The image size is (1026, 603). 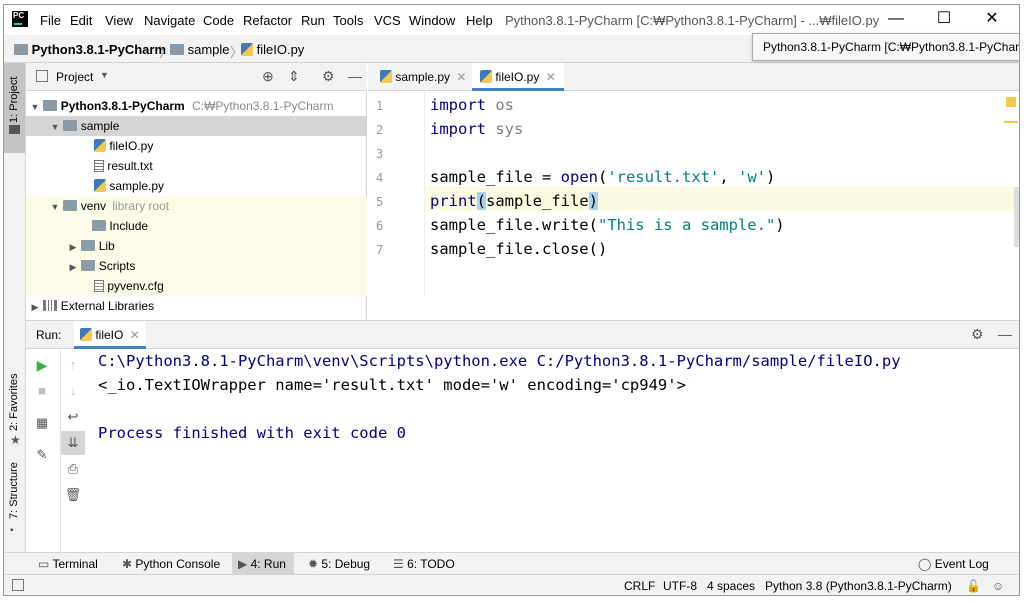 What do you see at coordinates (294, 76) in the screenshot?
I see `collapse-all-icon: ⇕` at bounding box center [294, 76].